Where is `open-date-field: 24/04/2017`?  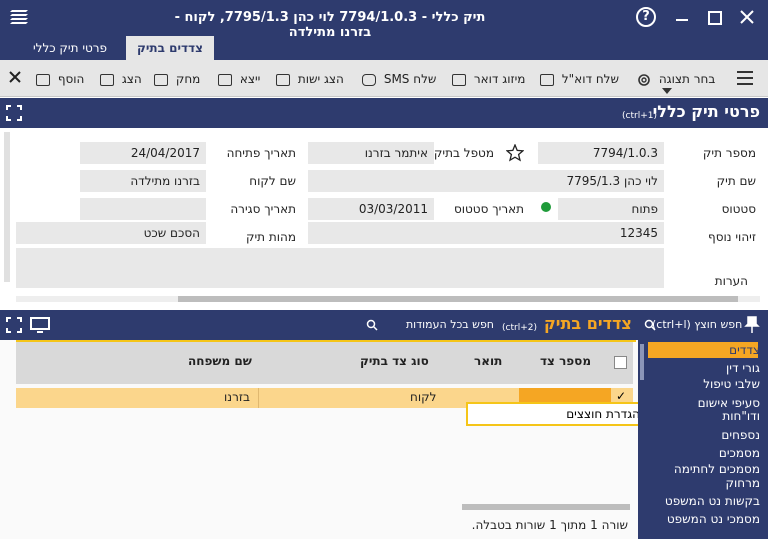
open-date-field: 24/04/2017 is located at coordinates (143, 153).